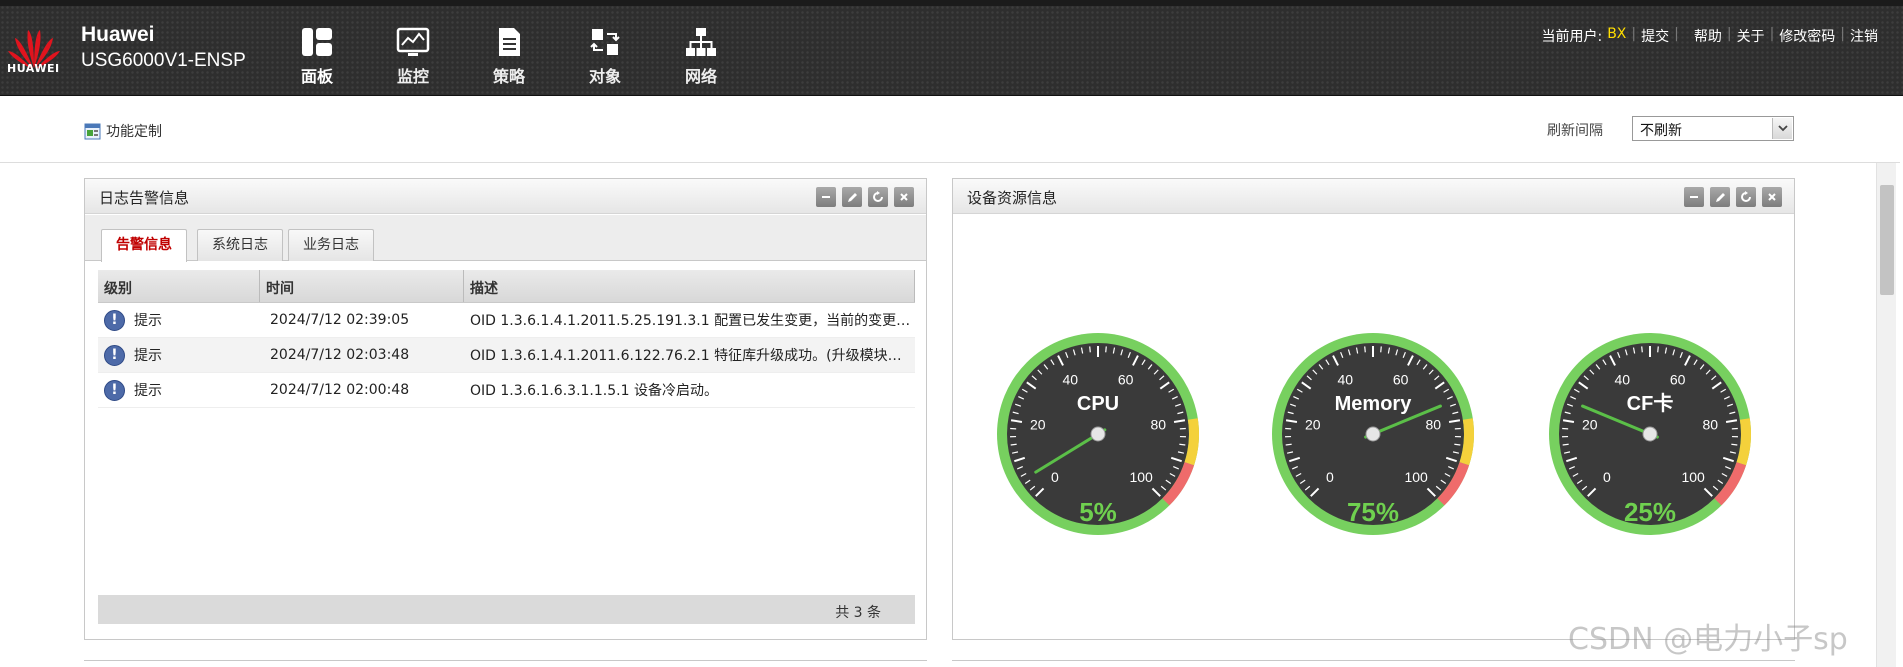 This screenshot has height=667, width=1903. I want to click on logout-link: 注销, so click(1864, 36).